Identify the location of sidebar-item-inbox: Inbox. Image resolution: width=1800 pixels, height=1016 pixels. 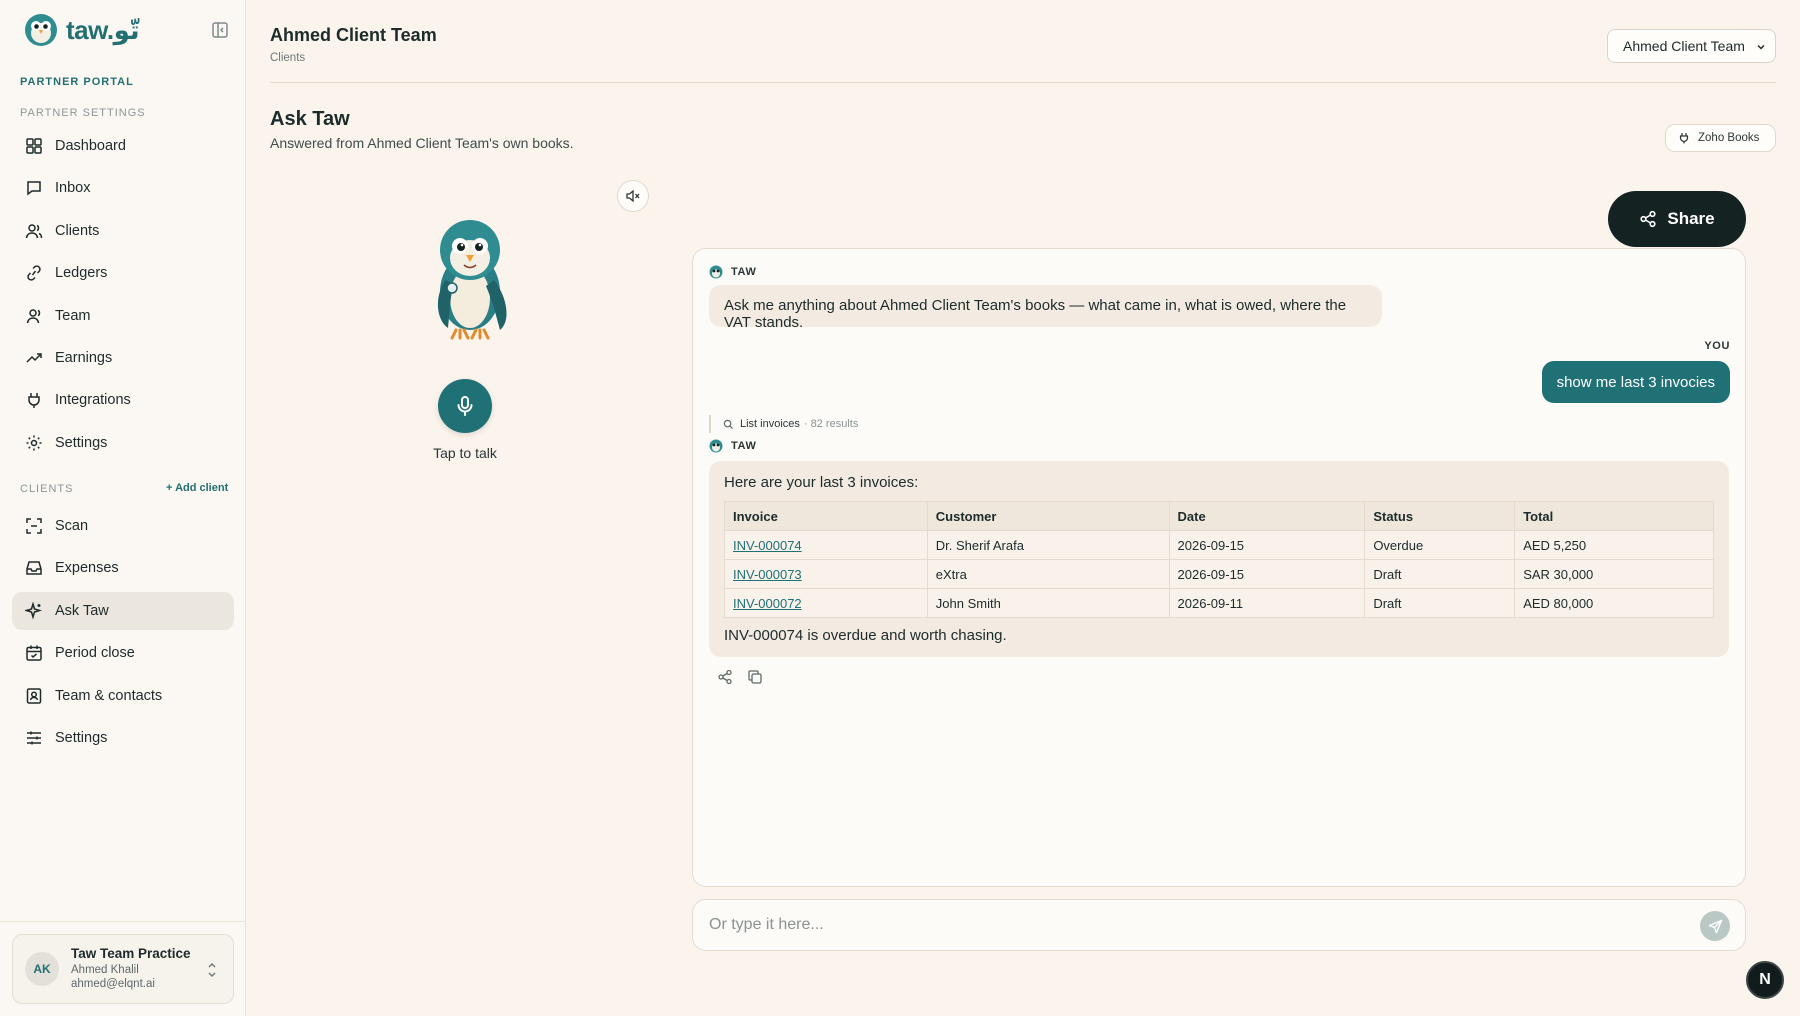
(123, 188).